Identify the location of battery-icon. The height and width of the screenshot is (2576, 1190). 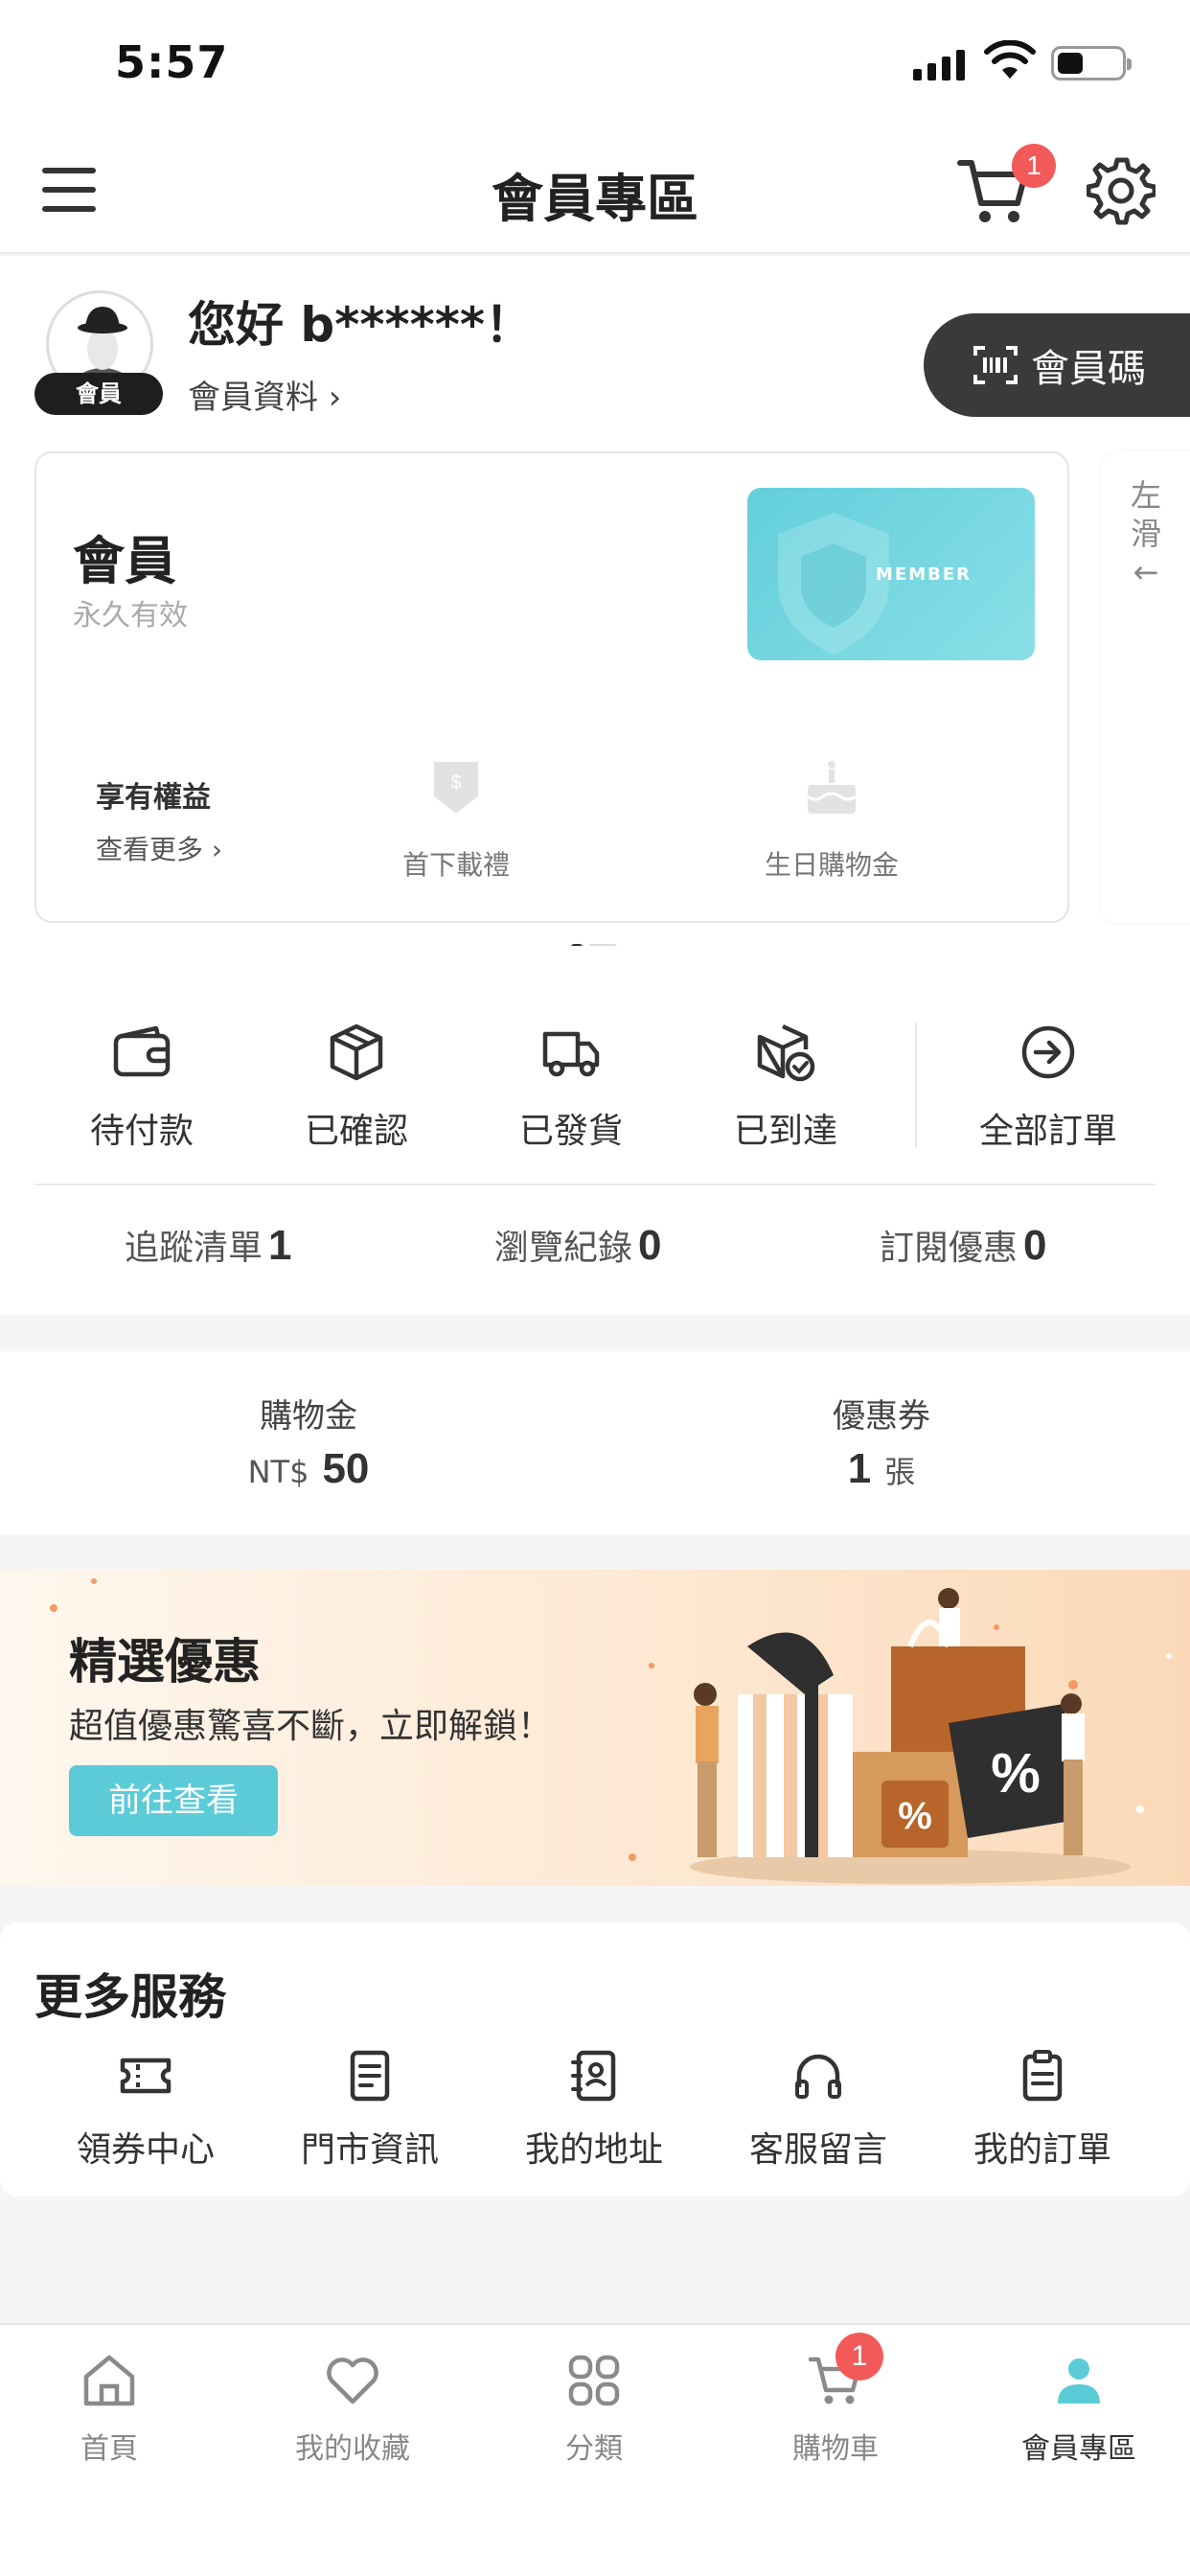
(1092, 63).